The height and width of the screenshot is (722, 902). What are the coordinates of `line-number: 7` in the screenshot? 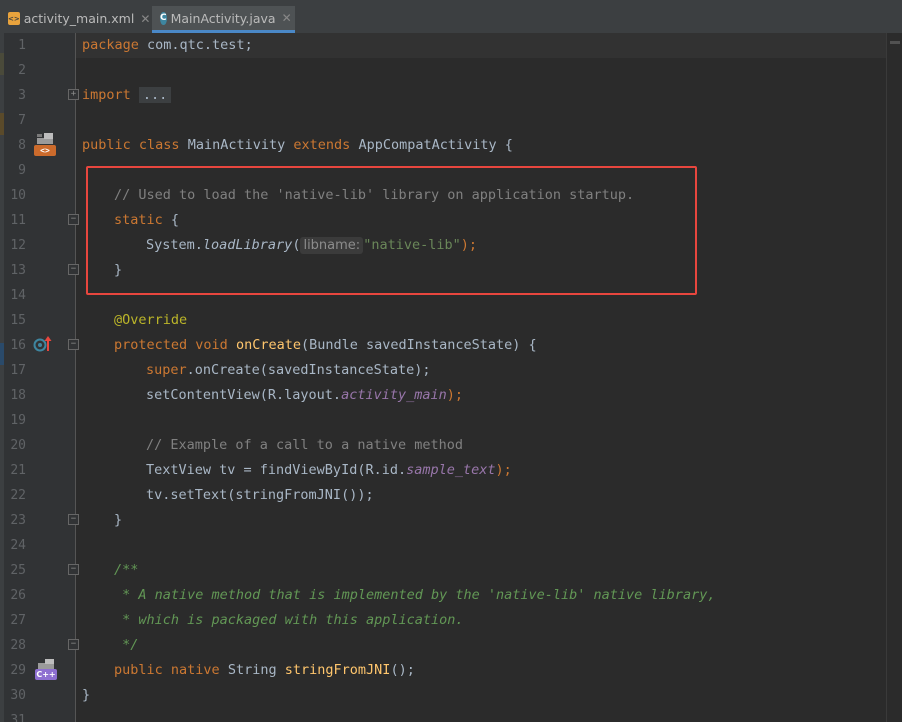 It's located at (22, 120).